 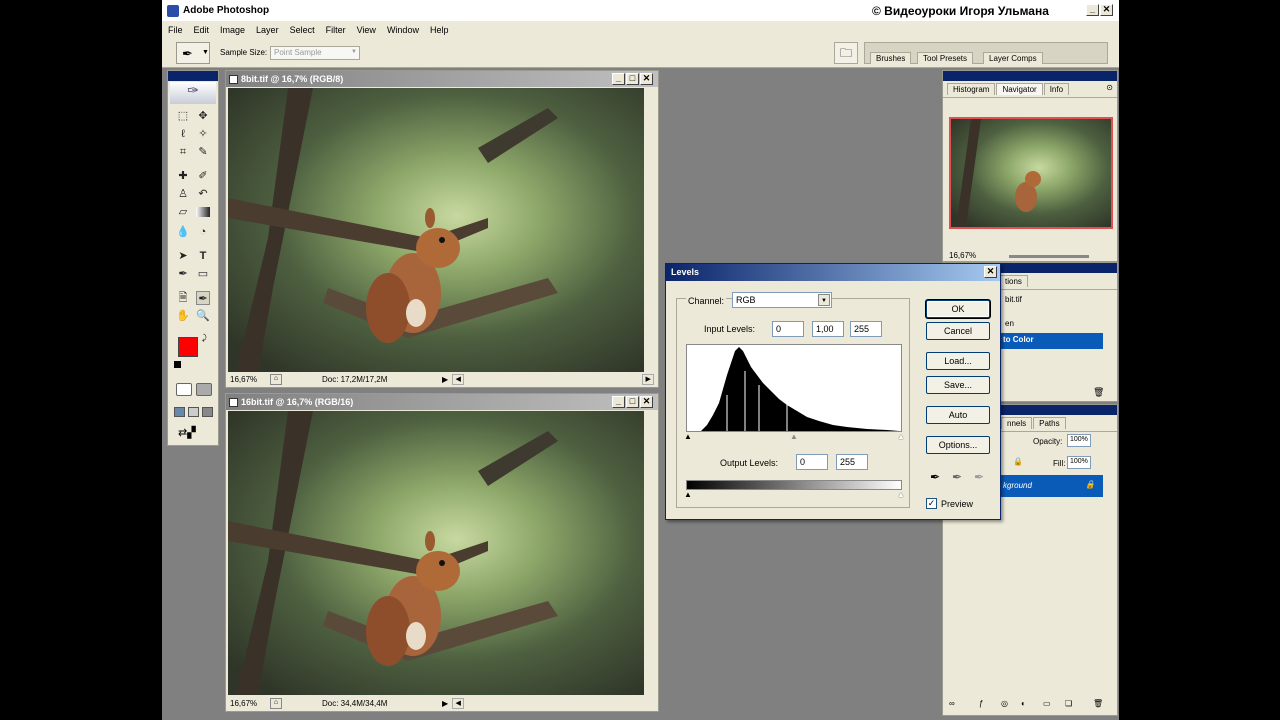 I want to click on blur-tool-icon: 💧, so click(x=183, y=232).